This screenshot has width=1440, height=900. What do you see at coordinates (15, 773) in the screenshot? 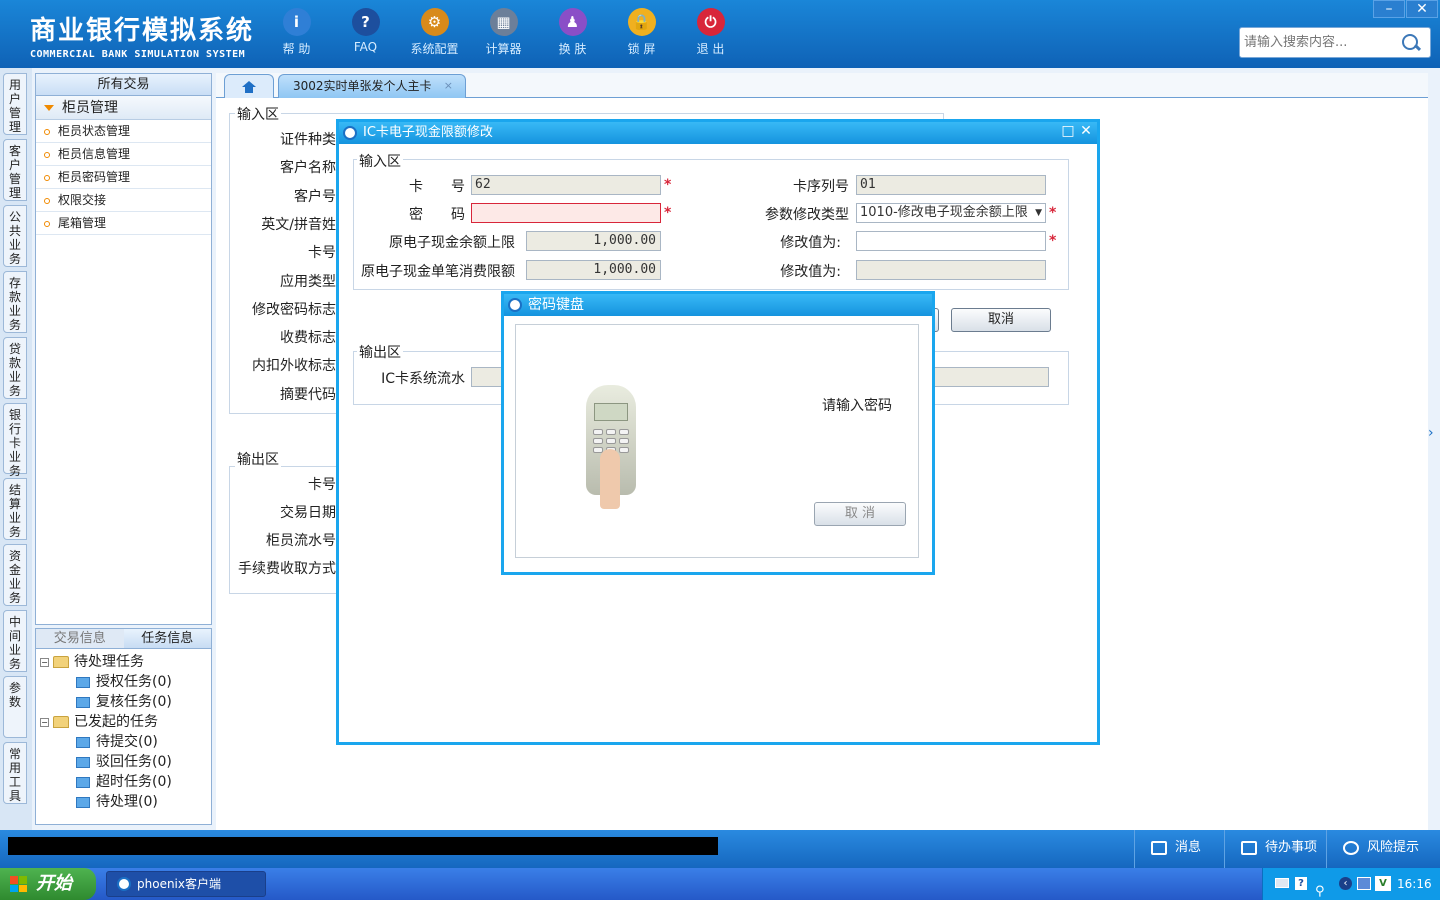
I see `vnav-tab-10: 常用工具` at bounding box center [15, 773].